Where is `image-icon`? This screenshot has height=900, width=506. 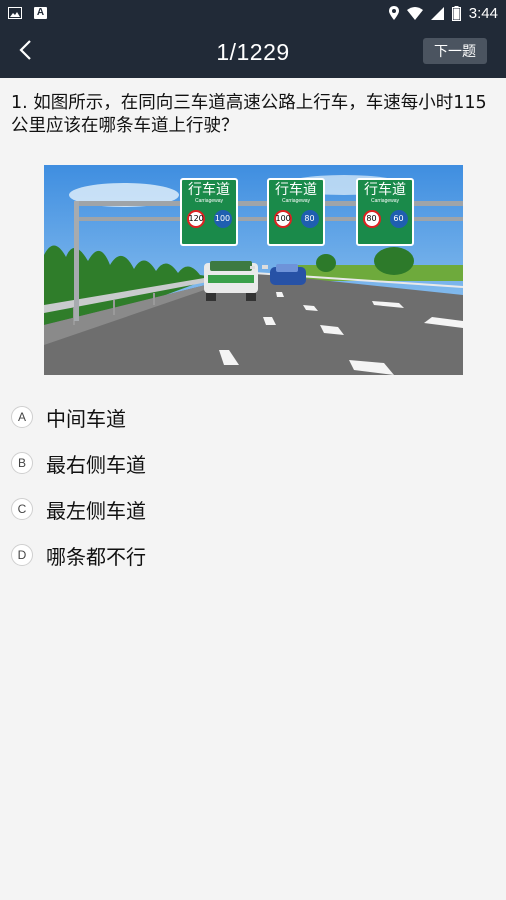 image-icon is located at coordinates (15, 13).